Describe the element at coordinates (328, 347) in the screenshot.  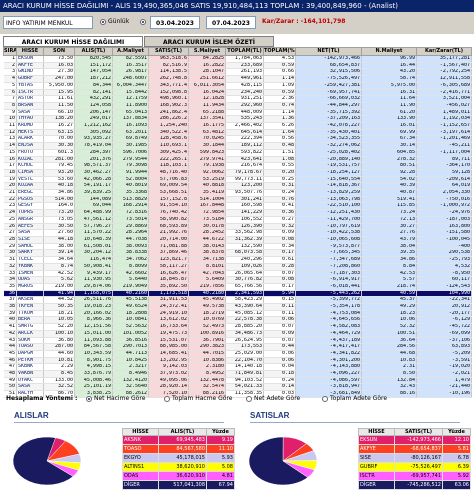
I see `table-cell: -4,417,417` at that location.